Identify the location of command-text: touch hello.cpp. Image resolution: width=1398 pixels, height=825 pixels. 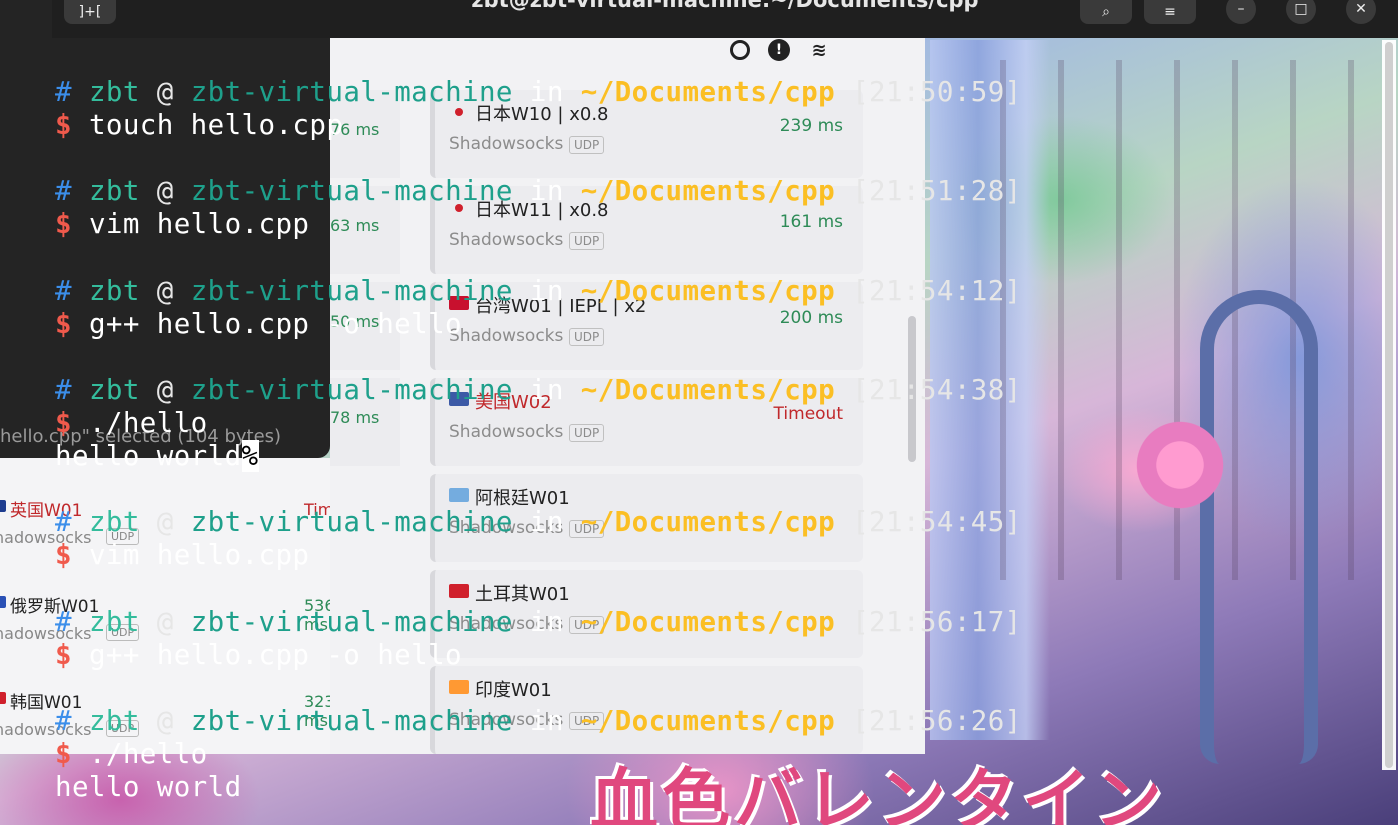
(216, 125).